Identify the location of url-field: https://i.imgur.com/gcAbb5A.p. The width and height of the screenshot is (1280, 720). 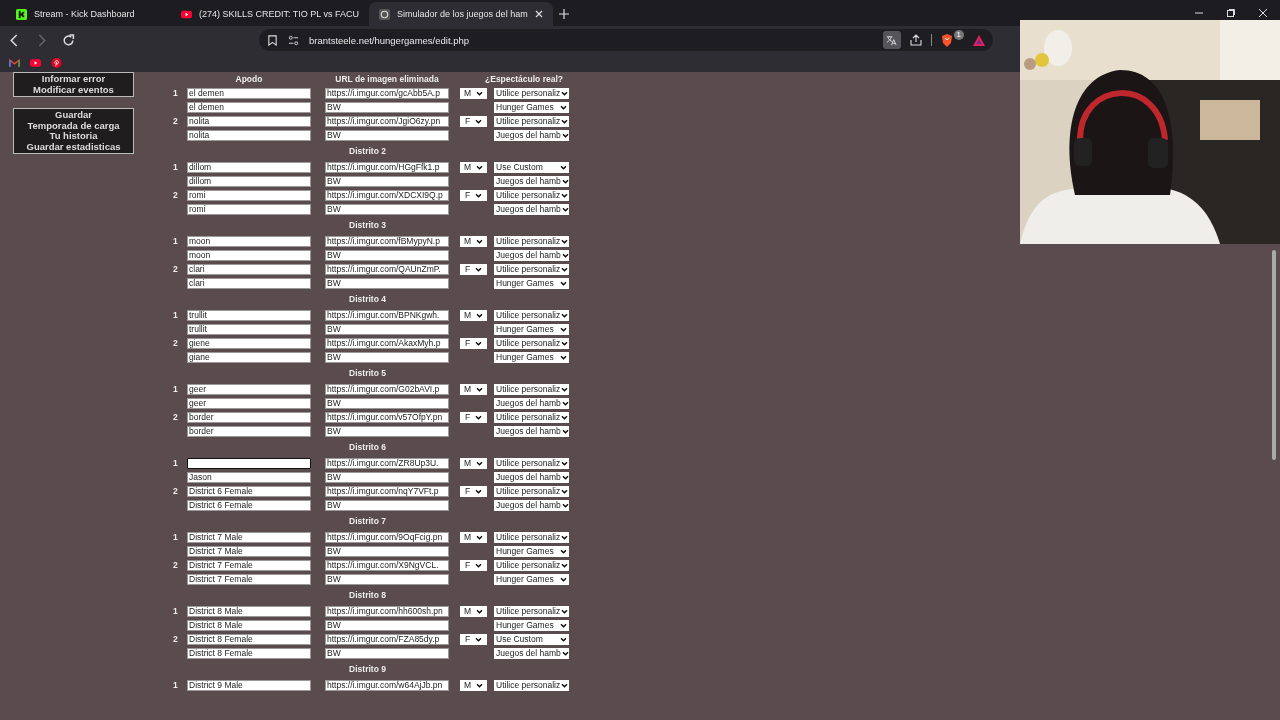
(387, 93).